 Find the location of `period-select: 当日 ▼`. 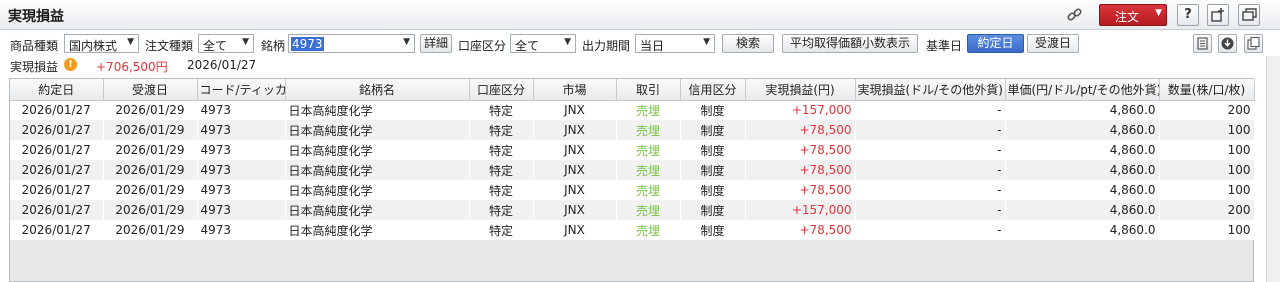

period-select: 当日 ▼ is located at coordinates (675, 43).